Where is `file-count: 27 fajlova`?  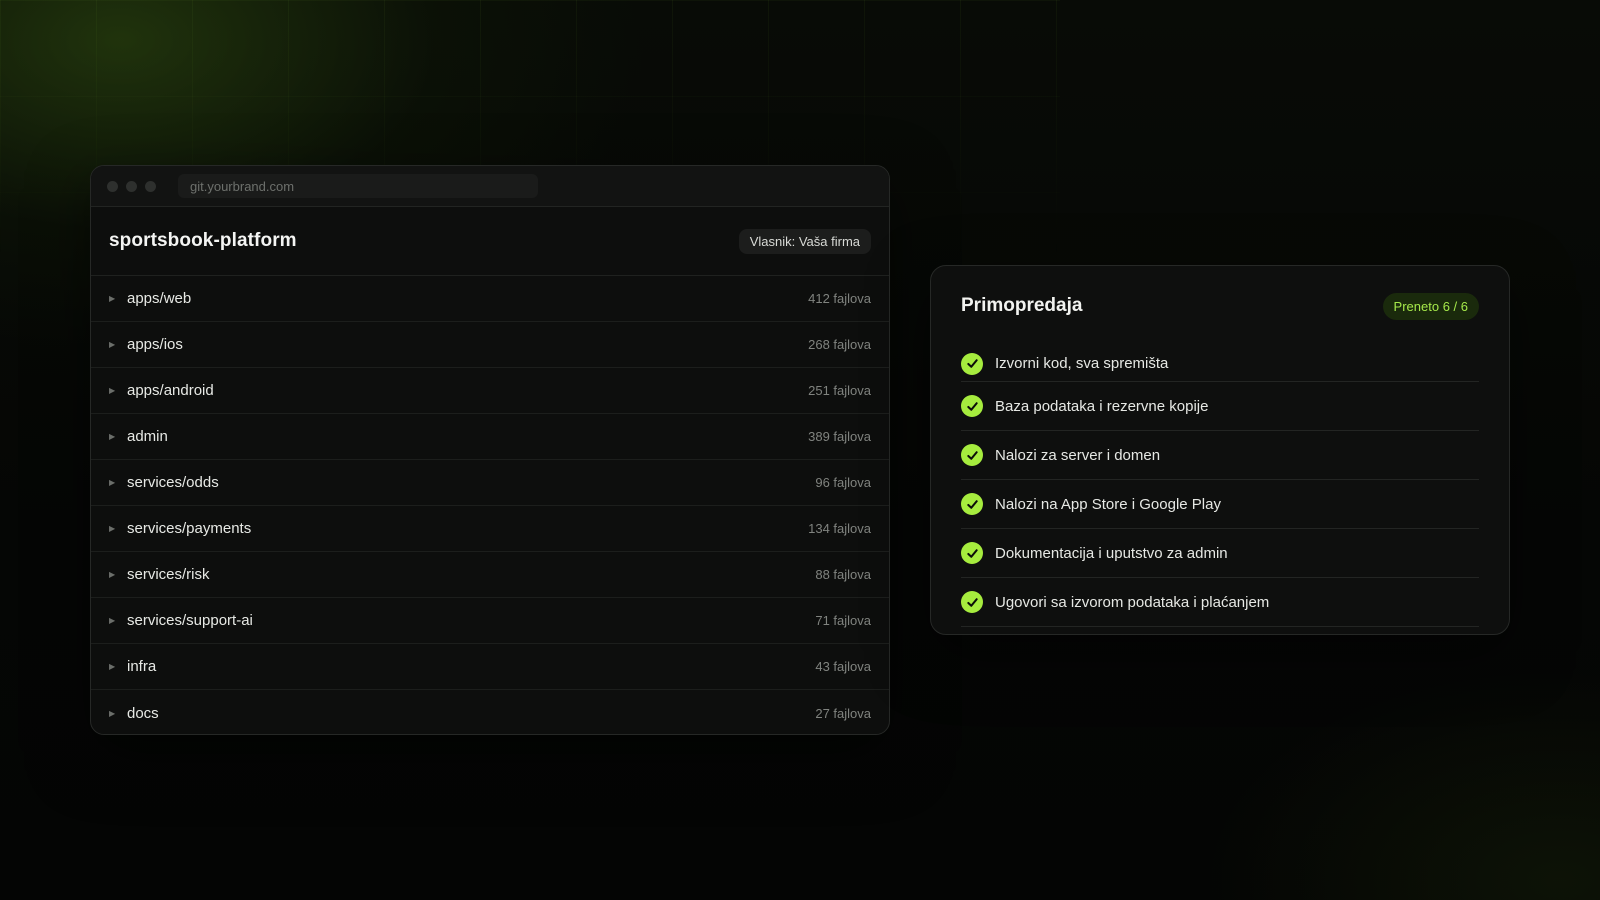 file-count: 27 fajlova is located at coordinates (843, 713).